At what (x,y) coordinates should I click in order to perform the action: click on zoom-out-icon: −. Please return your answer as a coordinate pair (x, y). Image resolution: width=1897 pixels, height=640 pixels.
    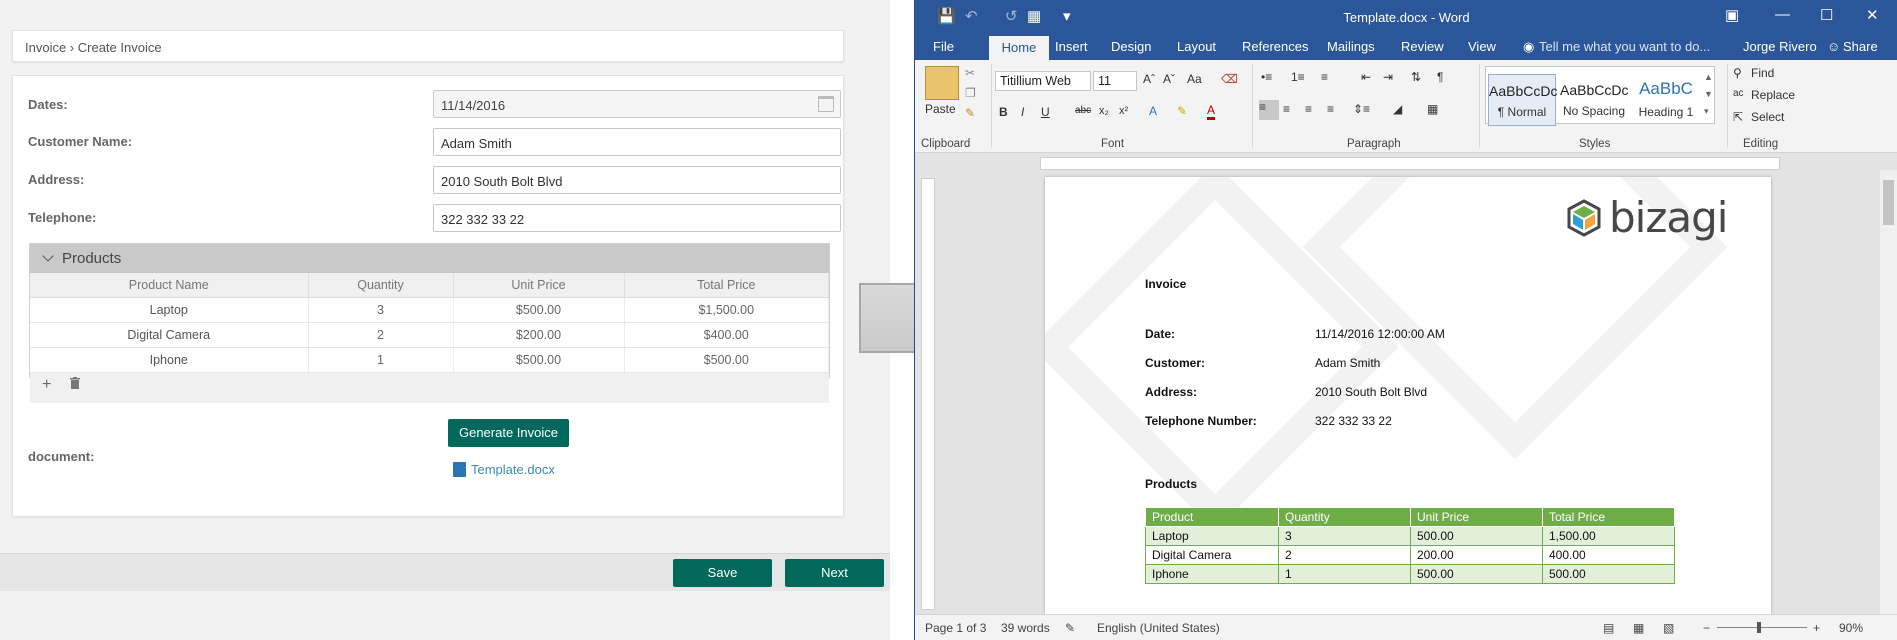
    Looking at the image, I should click on (1706, 628).